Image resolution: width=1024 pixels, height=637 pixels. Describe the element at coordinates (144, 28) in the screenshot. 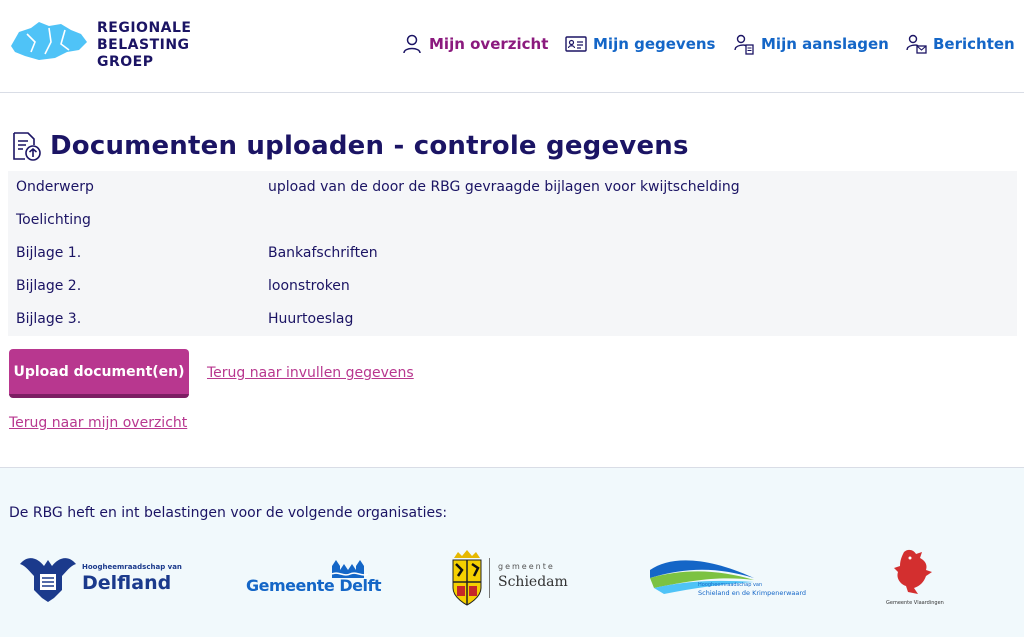

I see `logo-line-1: REGIONALE` at that location.